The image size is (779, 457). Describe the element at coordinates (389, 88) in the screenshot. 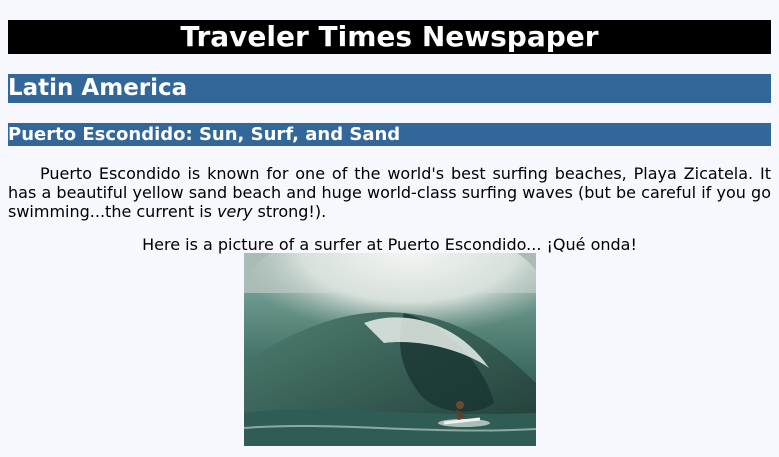

I see `section-heading: Latin America` at that location.